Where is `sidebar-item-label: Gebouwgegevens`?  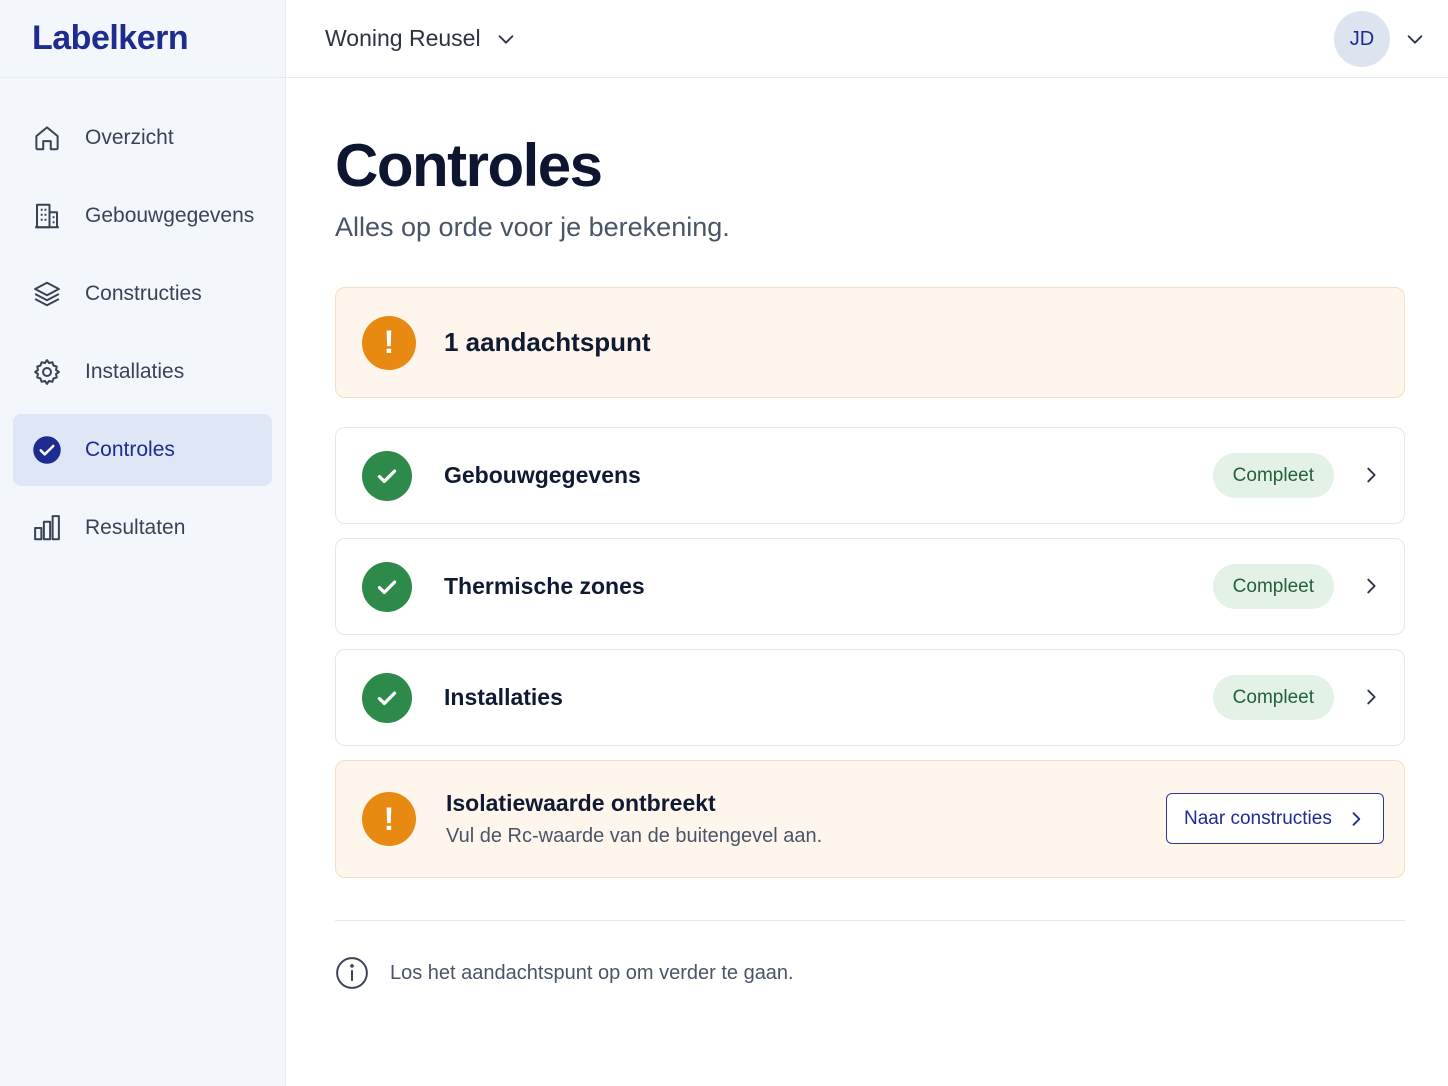
sidebar-item-label: Gebouwgegevens is located at coordinates (170, 215).